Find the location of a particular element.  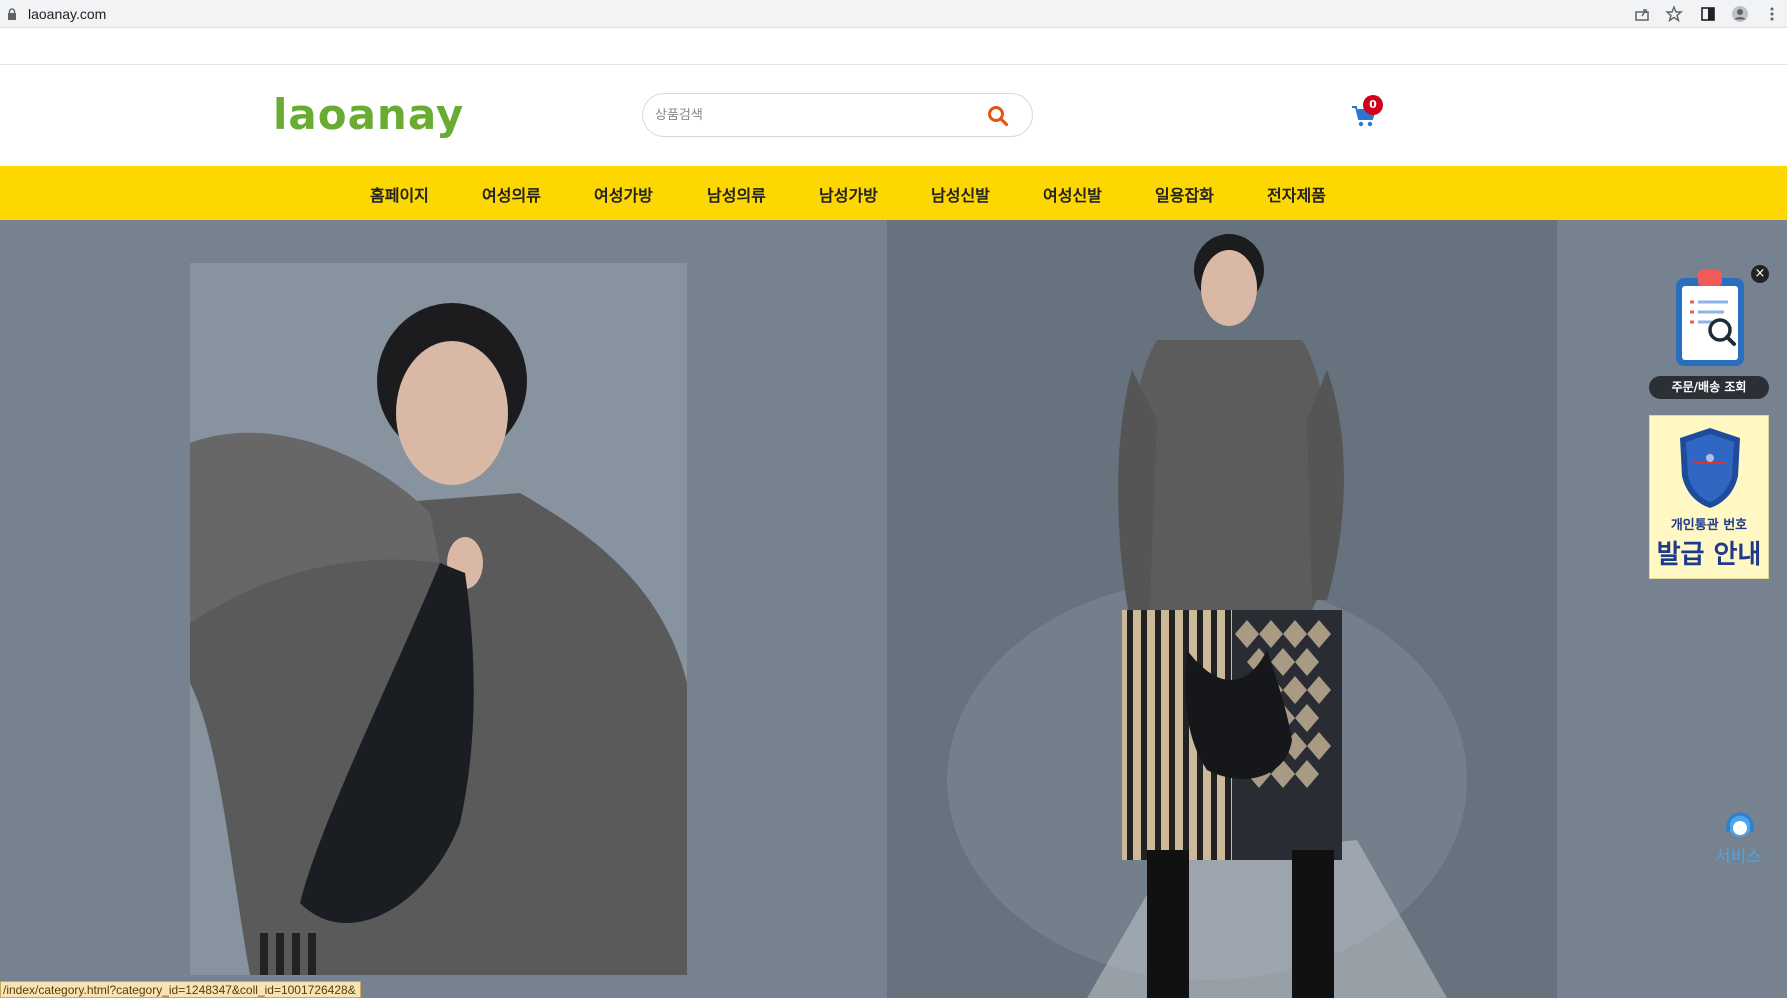

korea-customs-shield-icon is located at coordinates (1710, 468).